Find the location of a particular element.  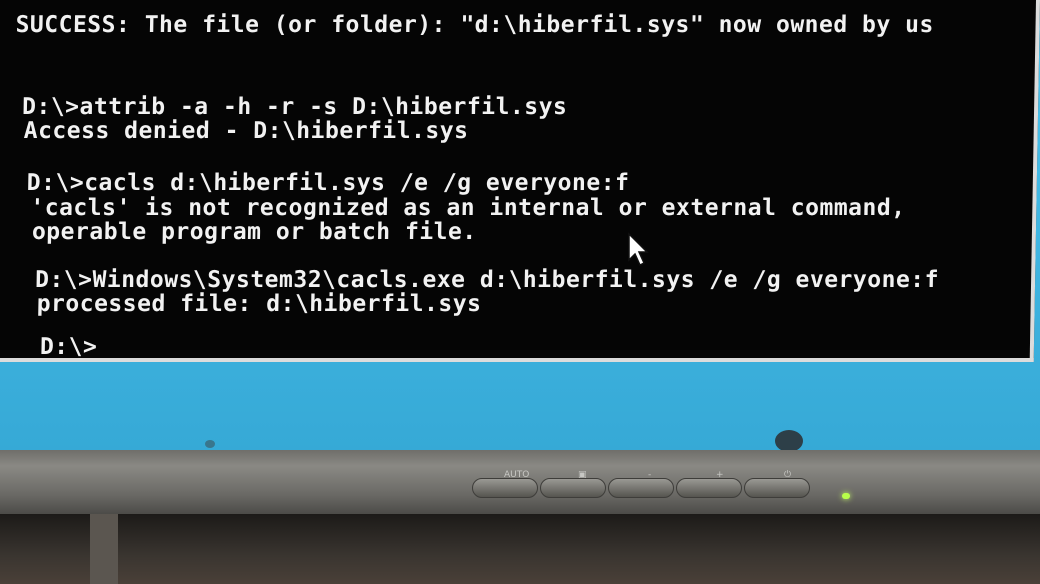

monitor-button-row is located at coordinates (641, 488).